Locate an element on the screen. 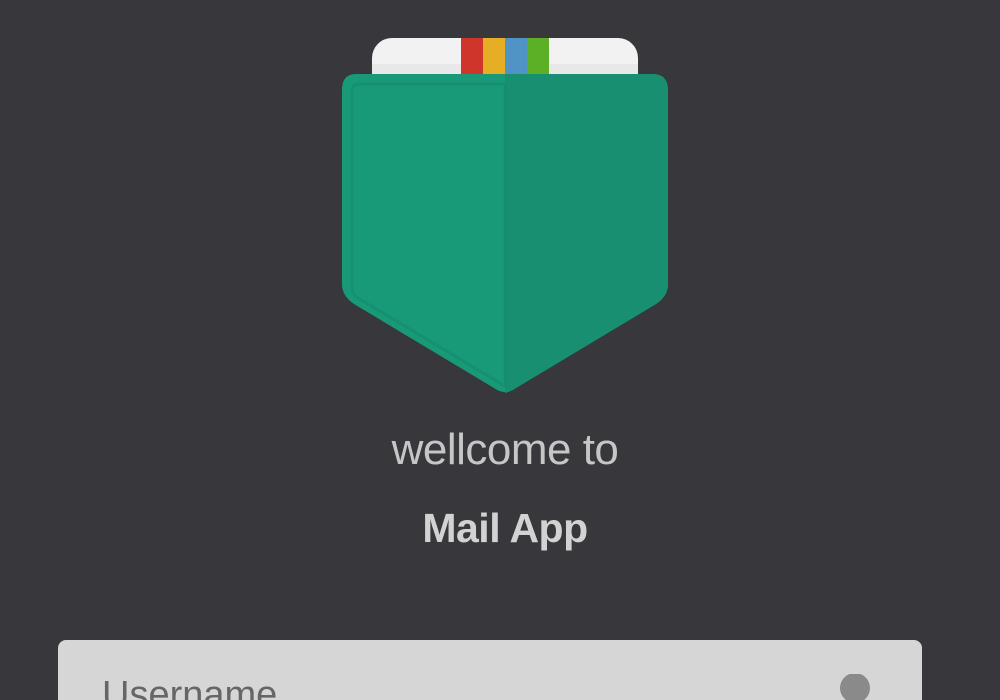  logo-stripe-yellow is located at coordinates (494, 59).